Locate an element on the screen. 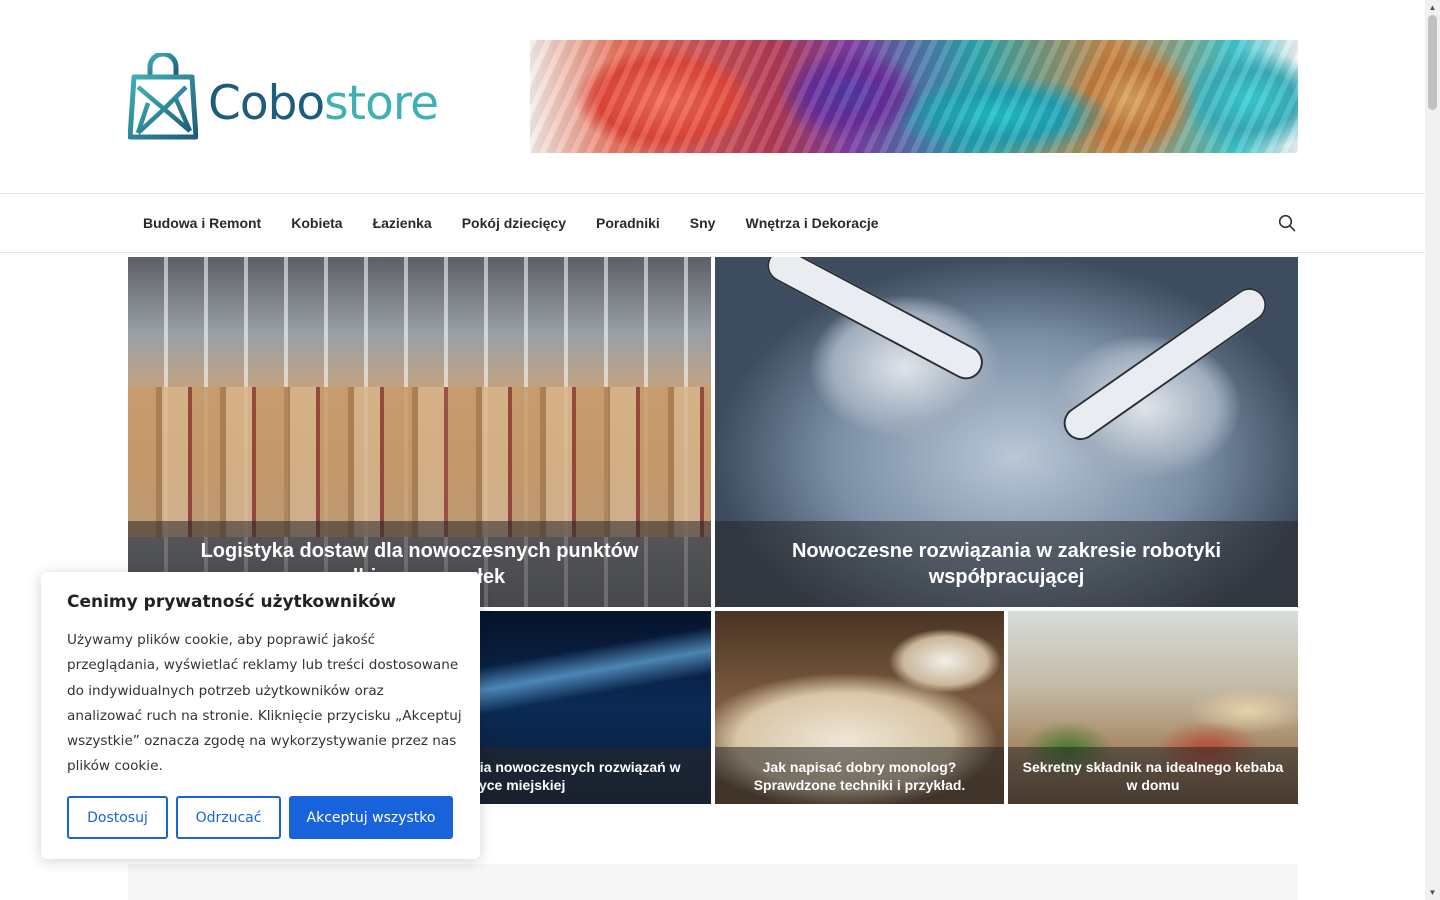 The width and height of the screenshot is (1440, 900). nav-item-kobieta: Kobieta is located at coordinates (316, 223).